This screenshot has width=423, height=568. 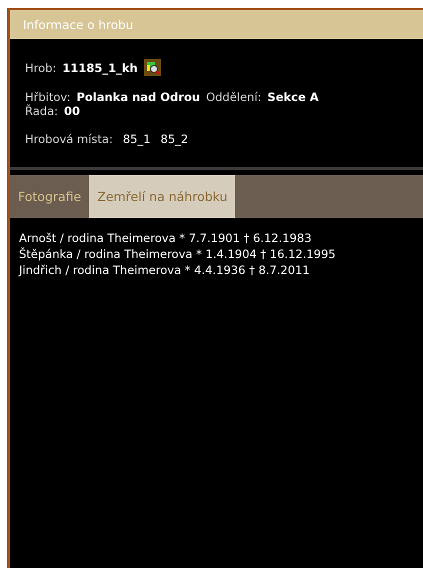 What do you see at coordinates (136, 139) in the screenshot?
I see `field-value: 85_1` at bounding box center [136, 139].